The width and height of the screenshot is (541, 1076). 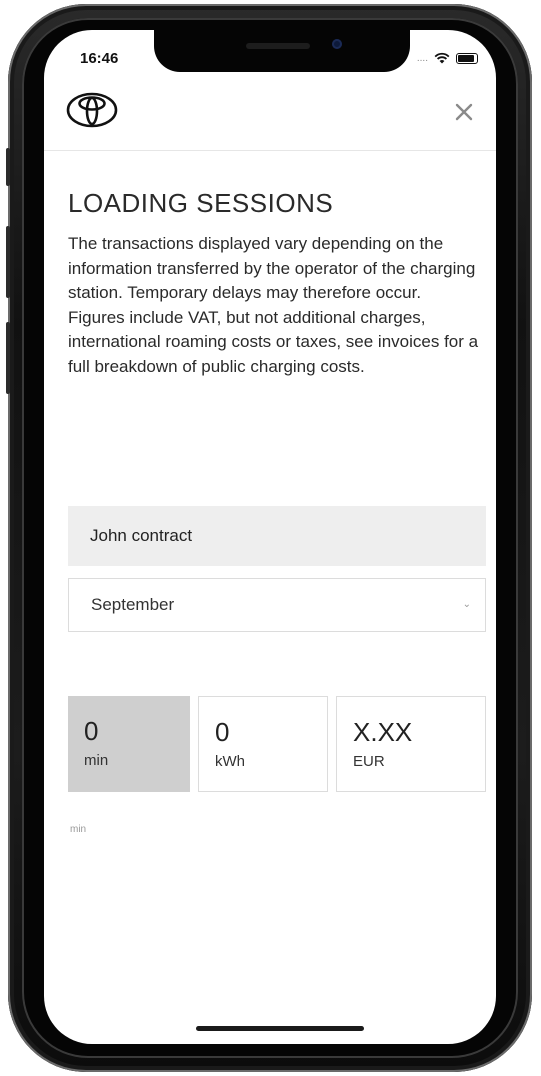 I want to click on stat-tile-minutes: 0 min, so click(x=129, y=744).